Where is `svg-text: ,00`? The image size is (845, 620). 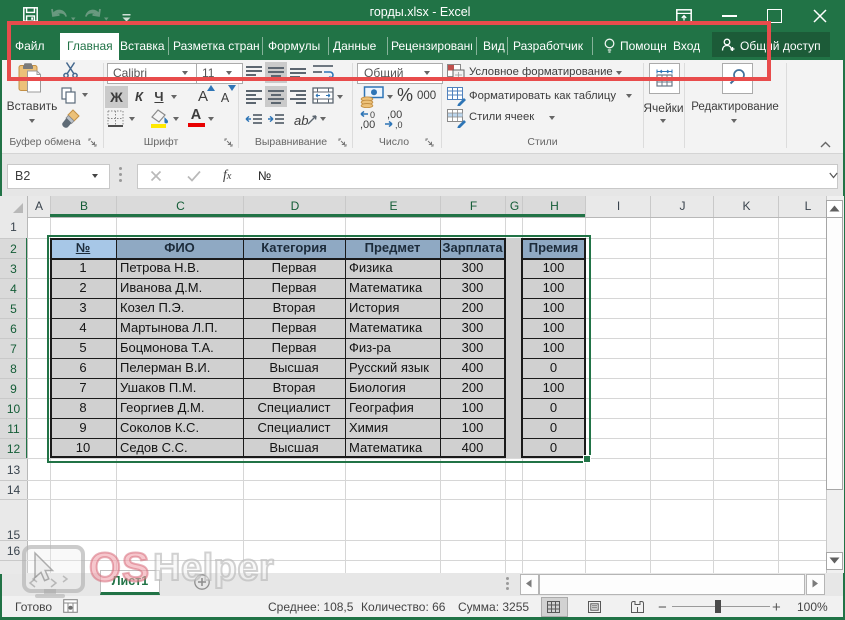 svg-text: ,00 is located at coordinates (367, 124).